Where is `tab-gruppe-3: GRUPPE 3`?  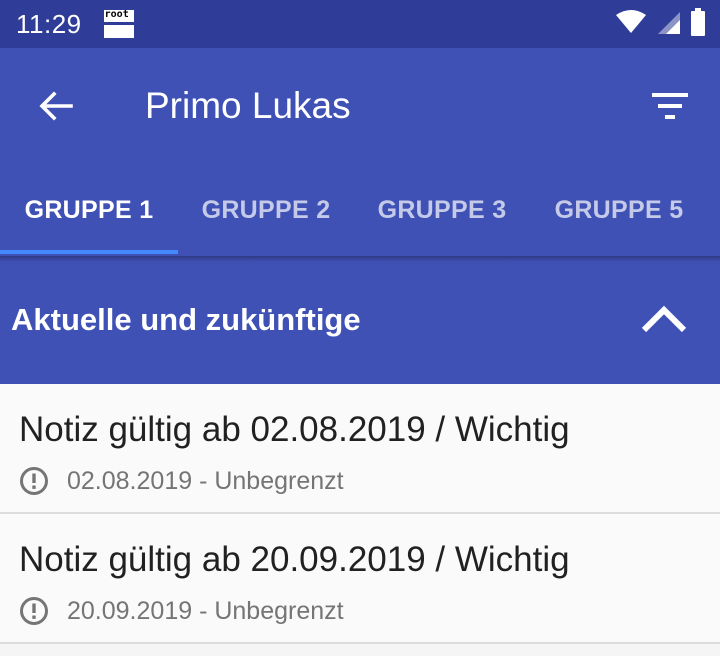 tab-gruppe-3: GRUPPE 3 is located at coordinates (442, 210).